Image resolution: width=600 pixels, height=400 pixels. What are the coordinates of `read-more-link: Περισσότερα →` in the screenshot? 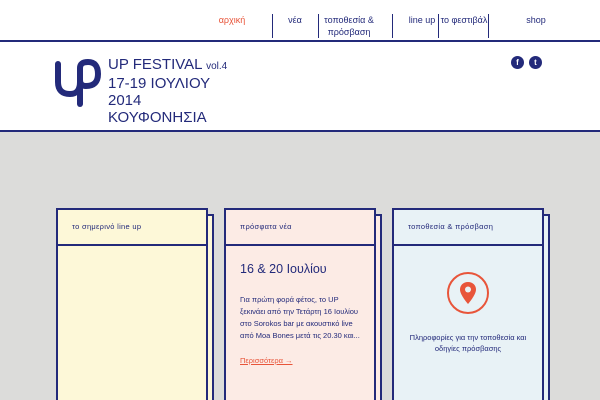 It's located at (266, 360).